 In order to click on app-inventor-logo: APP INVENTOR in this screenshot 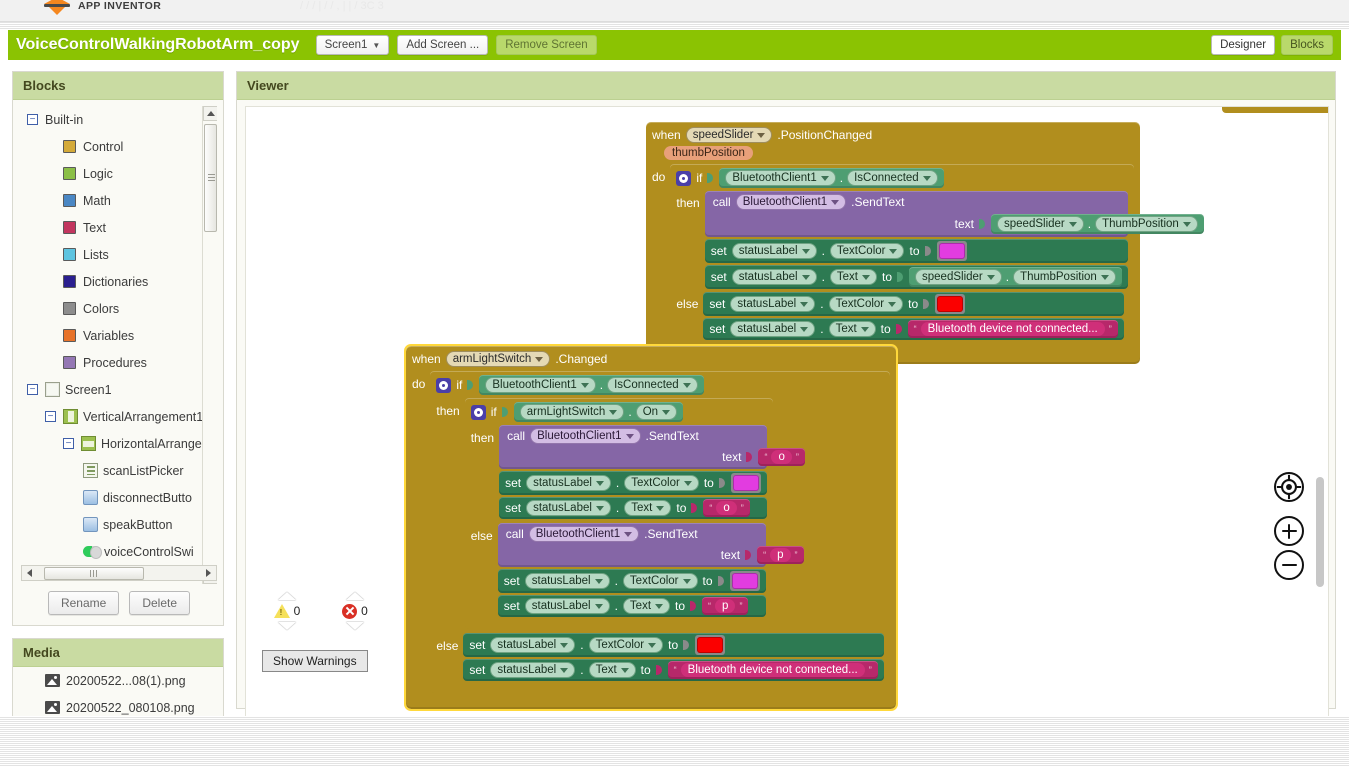, I will do `click(102, 8)`.